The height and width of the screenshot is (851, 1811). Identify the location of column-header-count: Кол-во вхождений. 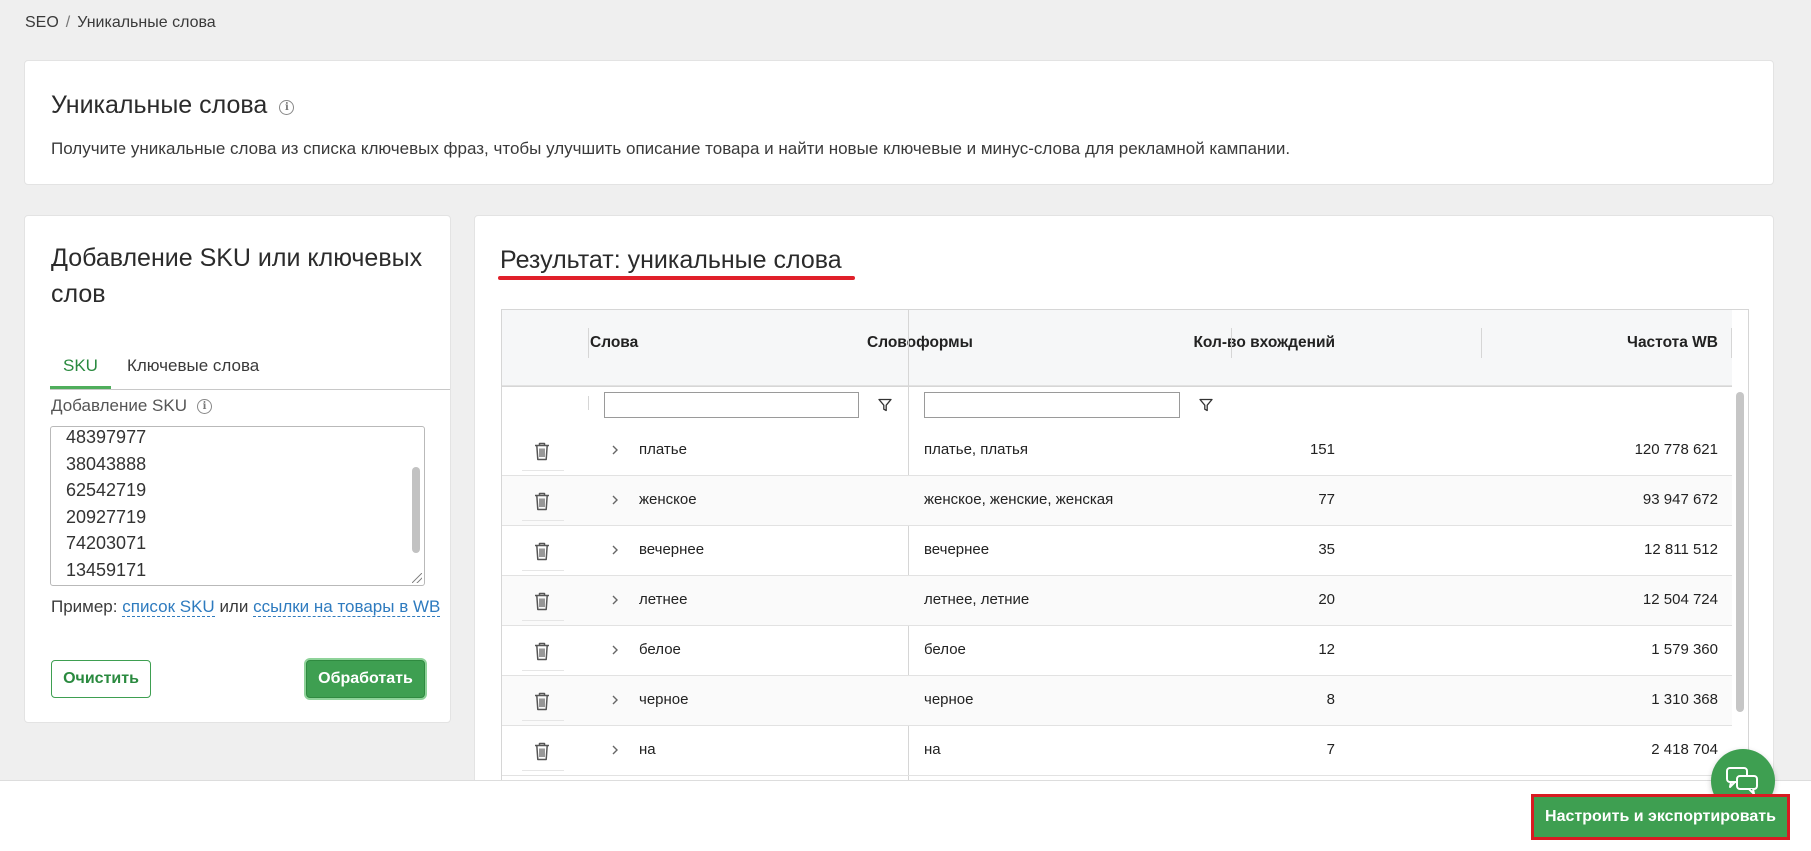
(1264, 343).